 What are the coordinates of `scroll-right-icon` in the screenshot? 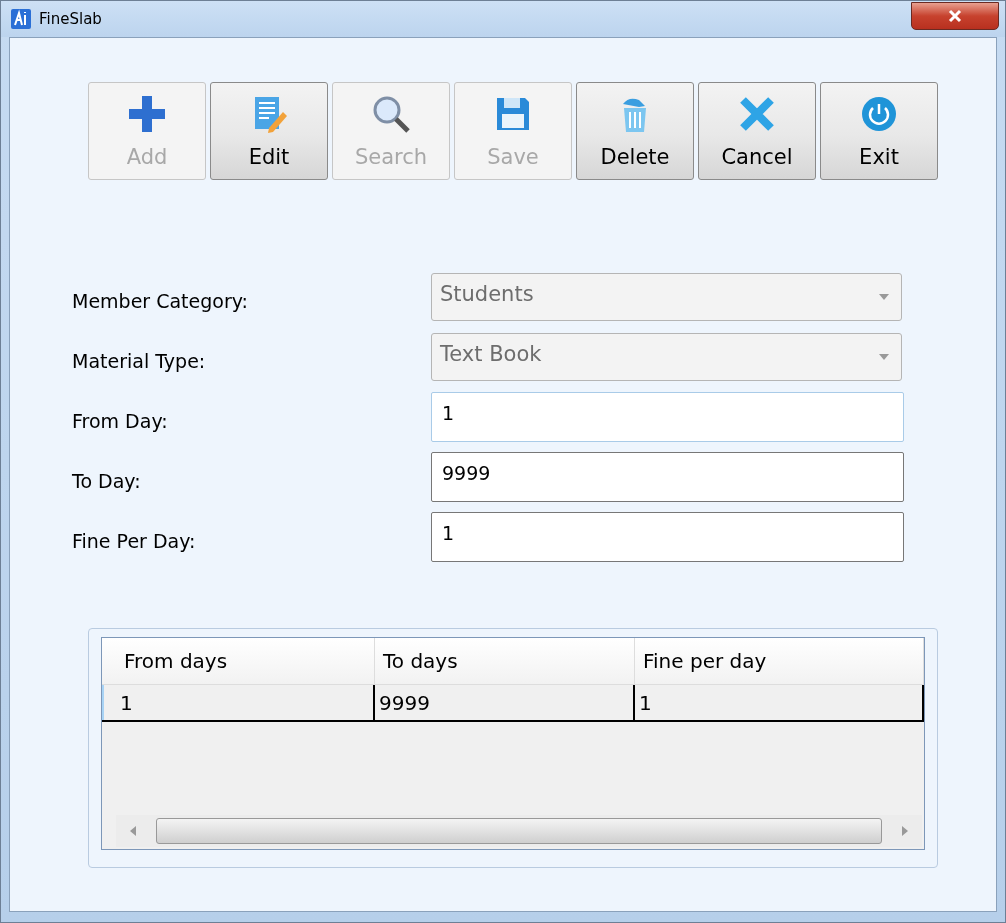 It's located at (905, 831).